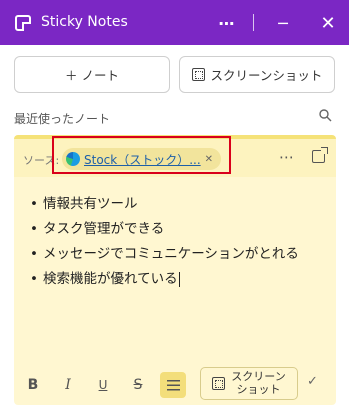 This screenshot has width=349, height=410. Describe the element at coordinates (41, 160) in the screenshot. I see `source-label: ソース:` at that location.